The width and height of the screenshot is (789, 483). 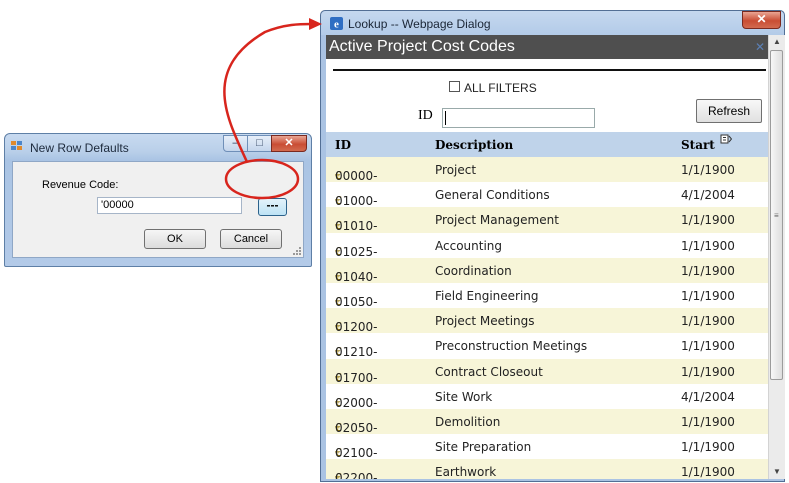 I want to click on refresh-button: Refresh, so click(x=729, y=111).